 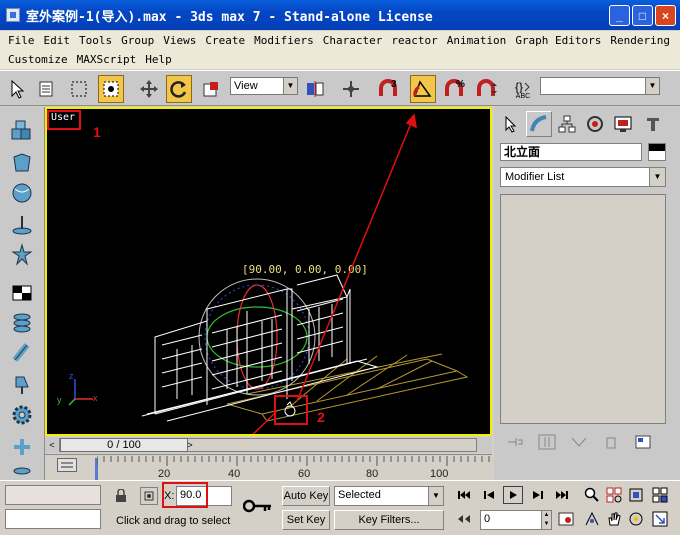 What do you see at coordinates (566, 519) in the screenshot?
I see `time-config-icon` at bounding box center [566, 519].